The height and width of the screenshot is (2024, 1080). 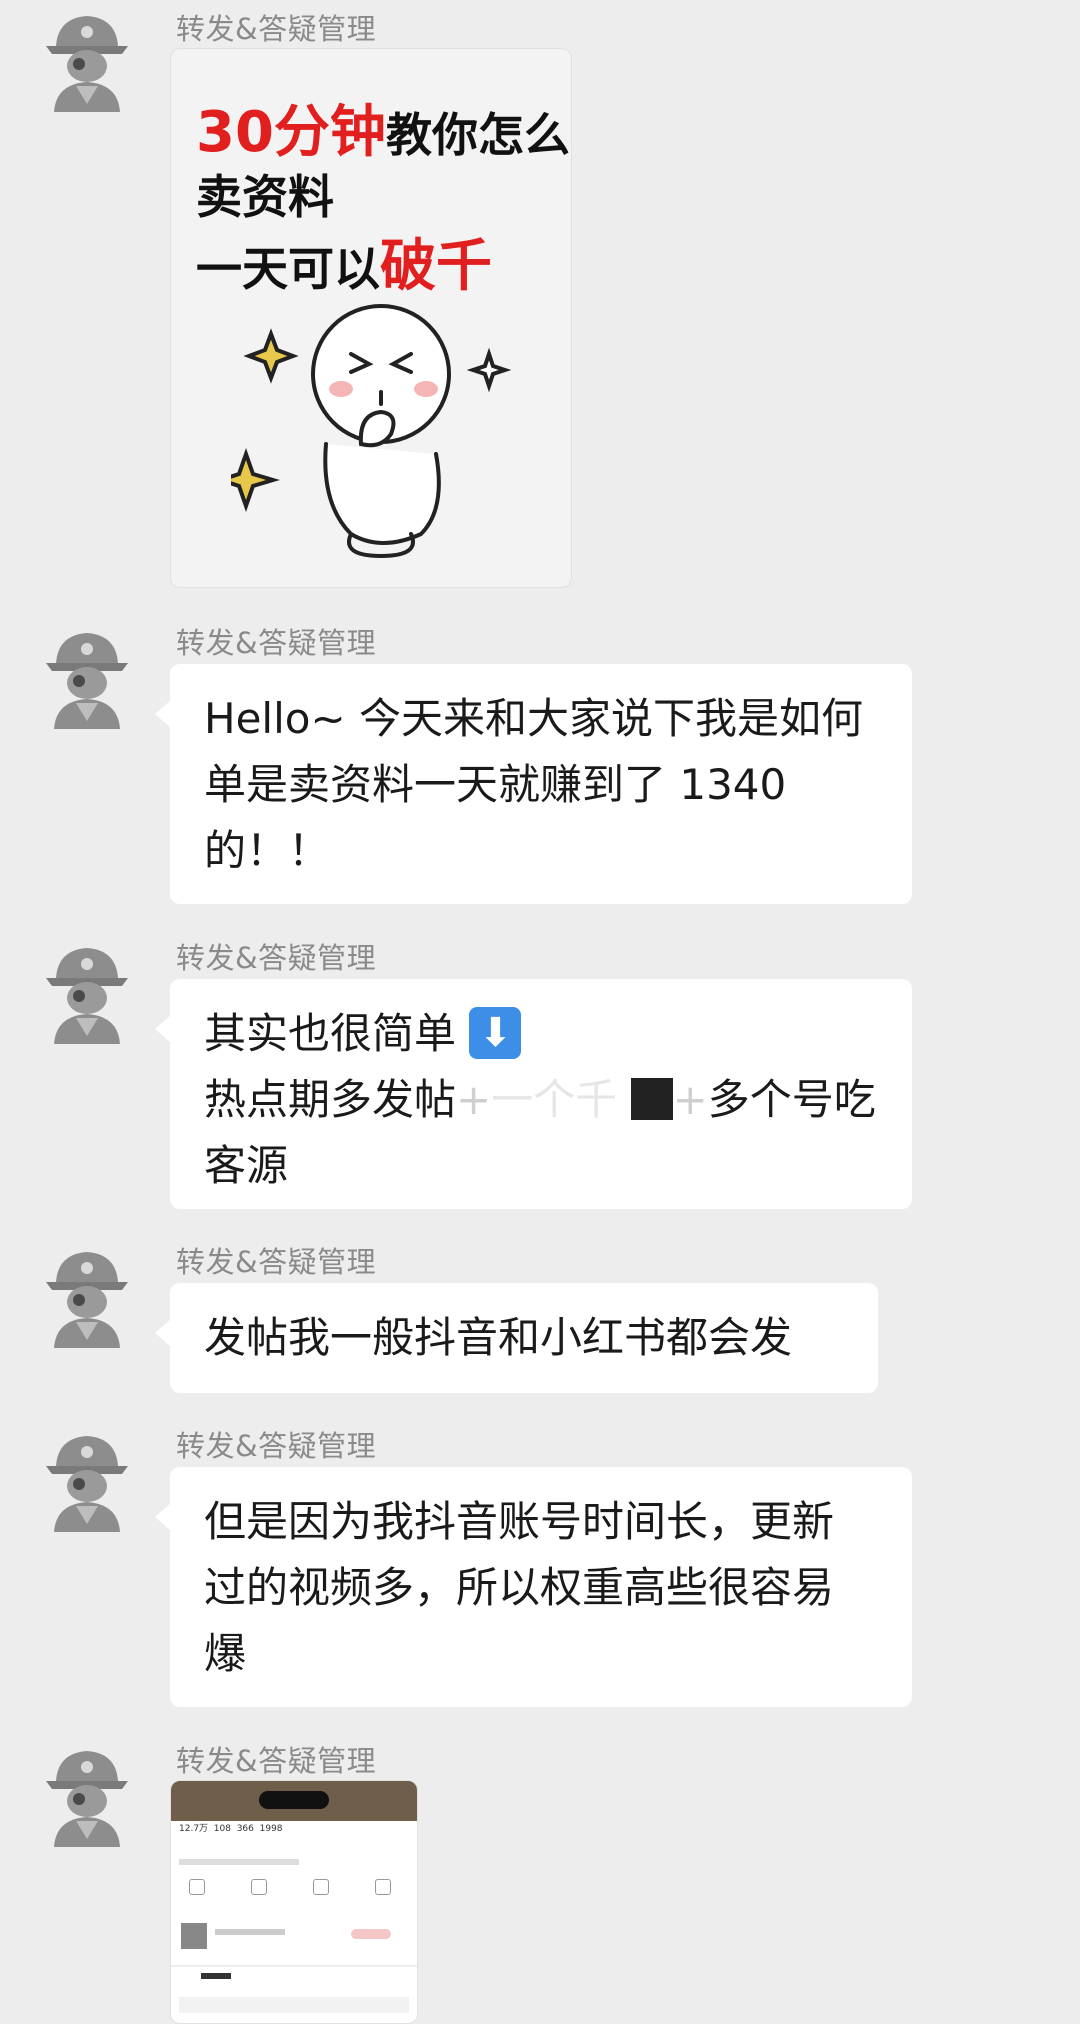 I want to click on text-bubble: 但是因为我抖音账号时间长，更新 过的视频多，所以权重高些很容易 爆, so click(x=533, y=1587).